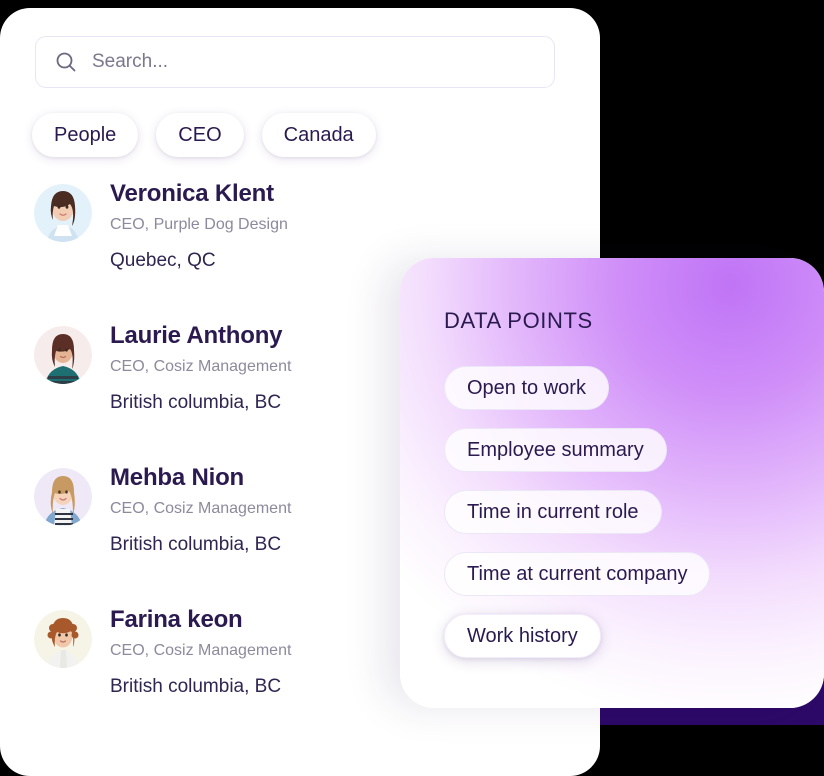 The height and width of the screenshot is (776, 824). What do you see at coordinates (177, 477) in the screenshot?
I see `person-name: Mehba Nion` at bounding box center [177, 477].